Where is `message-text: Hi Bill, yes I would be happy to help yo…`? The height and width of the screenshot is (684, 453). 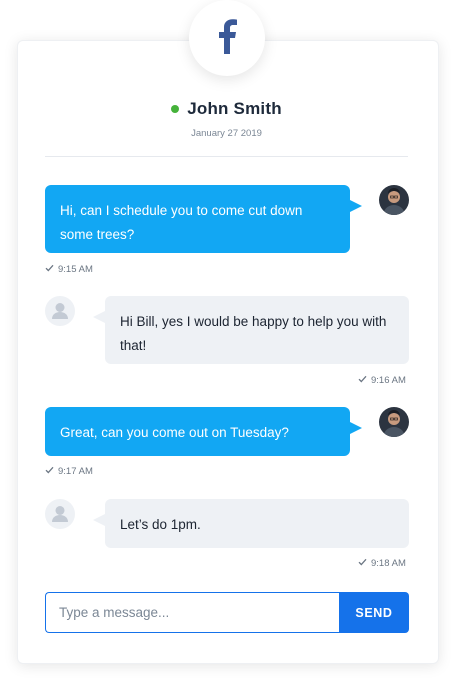 message-text: Hi Bill, yes I would be happy to help yo… is located at coordinates (253, 333).